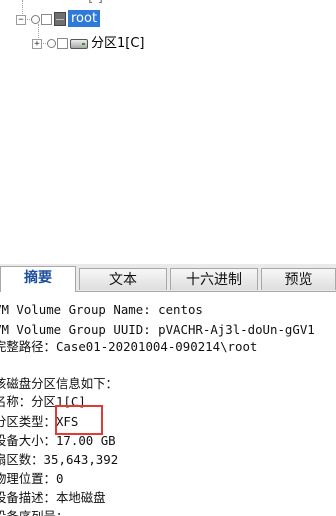  Describe the element at coordinates (168, 19) in the screenshot. I see `tree-node-root: − root` at that location.